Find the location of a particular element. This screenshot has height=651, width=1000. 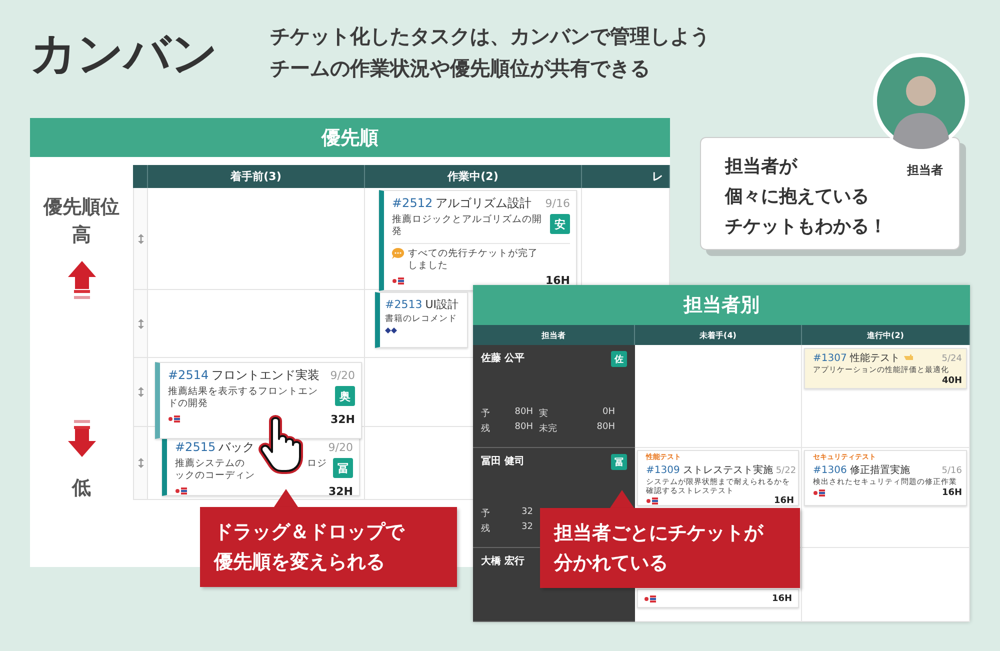

stat-value: 0H is located at coordinates (608, 413).